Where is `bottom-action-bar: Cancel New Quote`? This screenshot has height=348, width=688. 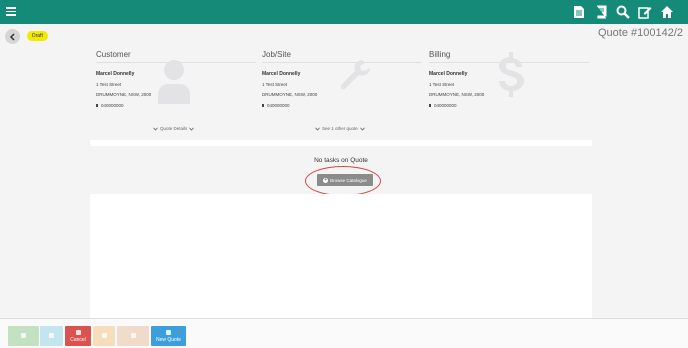 bottom-action-bar: Cancel New Quote is located at coordinates (344, 333).